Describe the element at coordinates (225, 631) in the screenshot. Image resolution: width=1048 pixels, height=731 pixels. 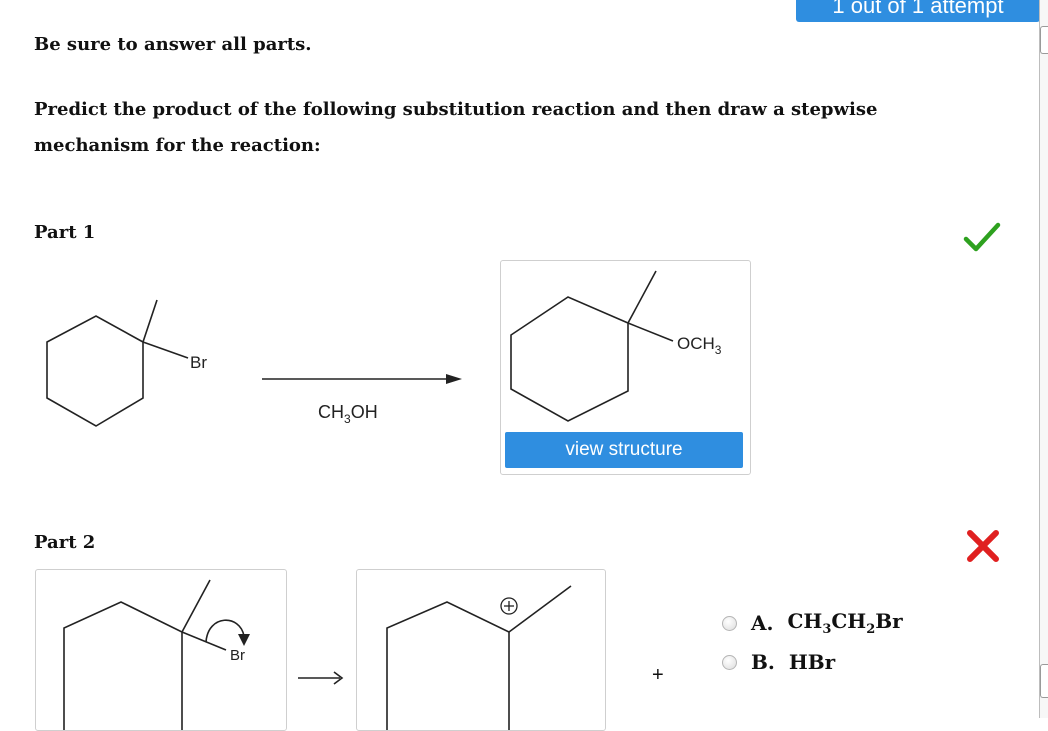
I see `curved-arrow-icon` at that location.